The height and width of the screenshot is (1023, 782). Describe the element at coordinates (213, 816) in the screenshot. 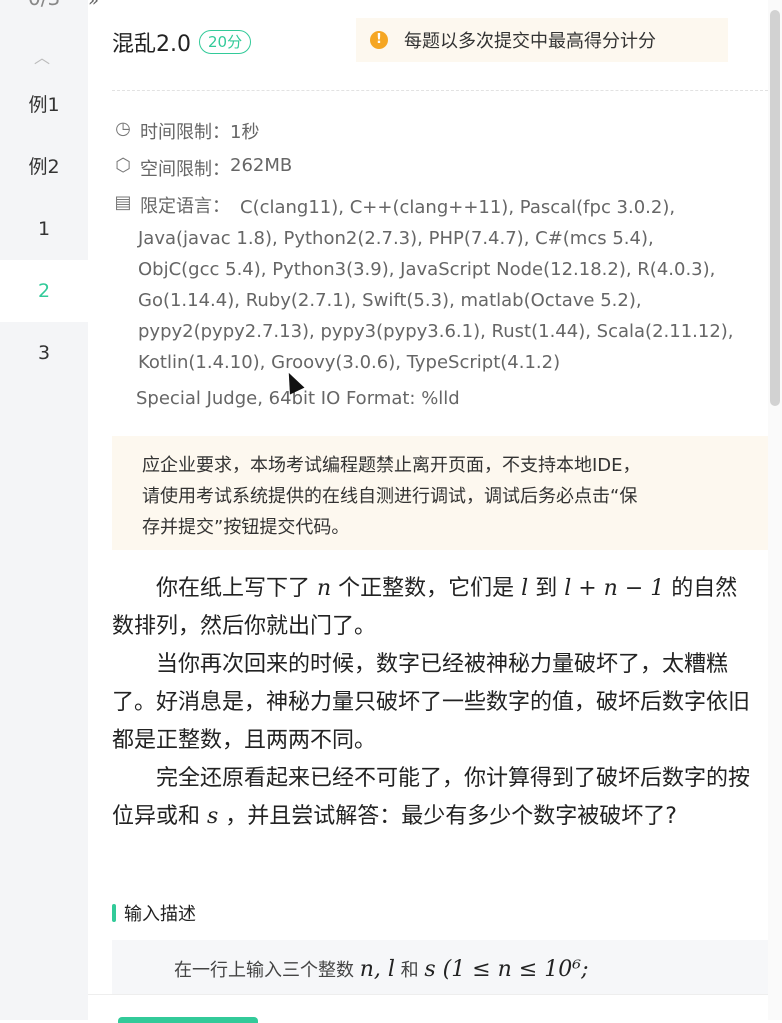

I see `math-s: s` at that location.